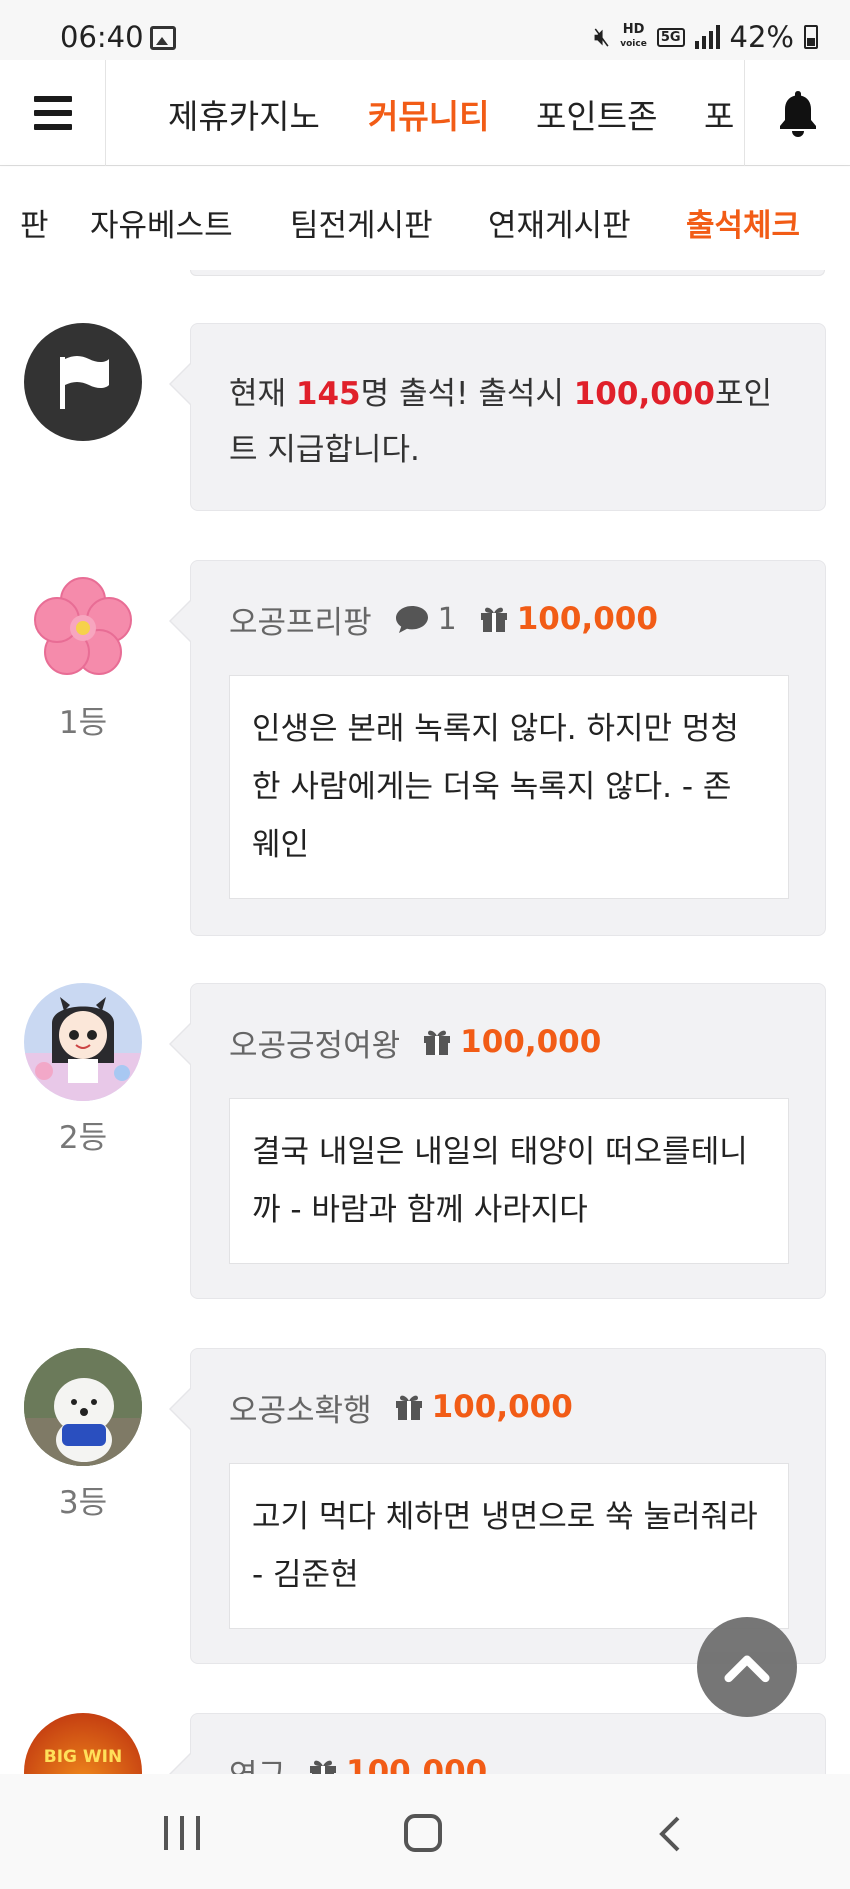  I want to click on subnav-item-serial-board: 연재게시판, so click(559, 222).